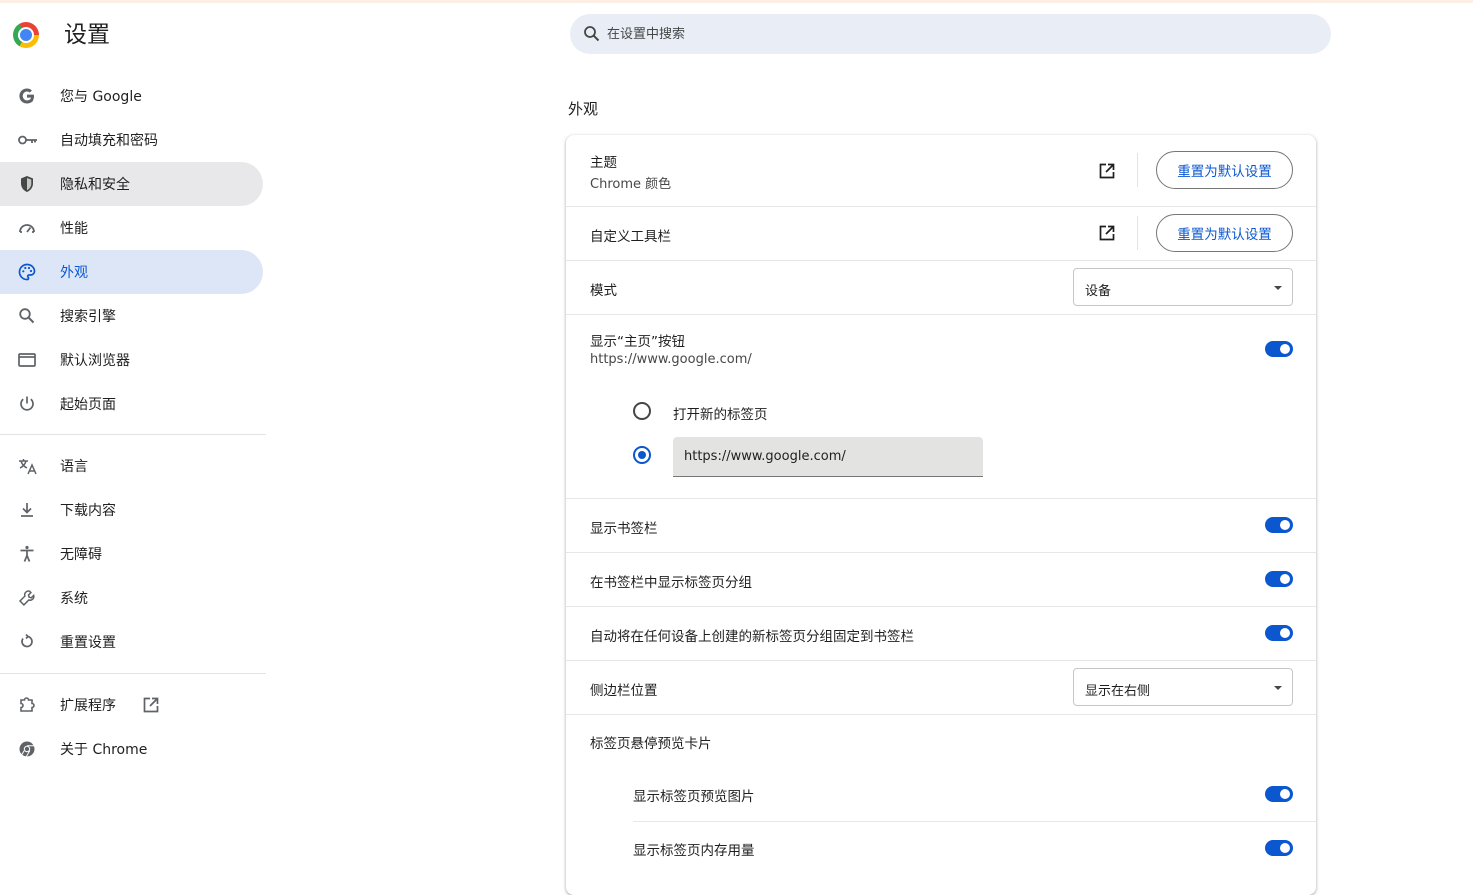 This screenshot has width=1473, height=895. Describe the element at coordinates (941, 633) in the screenshot. I see `auto-pin-row: 自动将在任何设备上创建的新标签页分组固定到书签栏` at that location.